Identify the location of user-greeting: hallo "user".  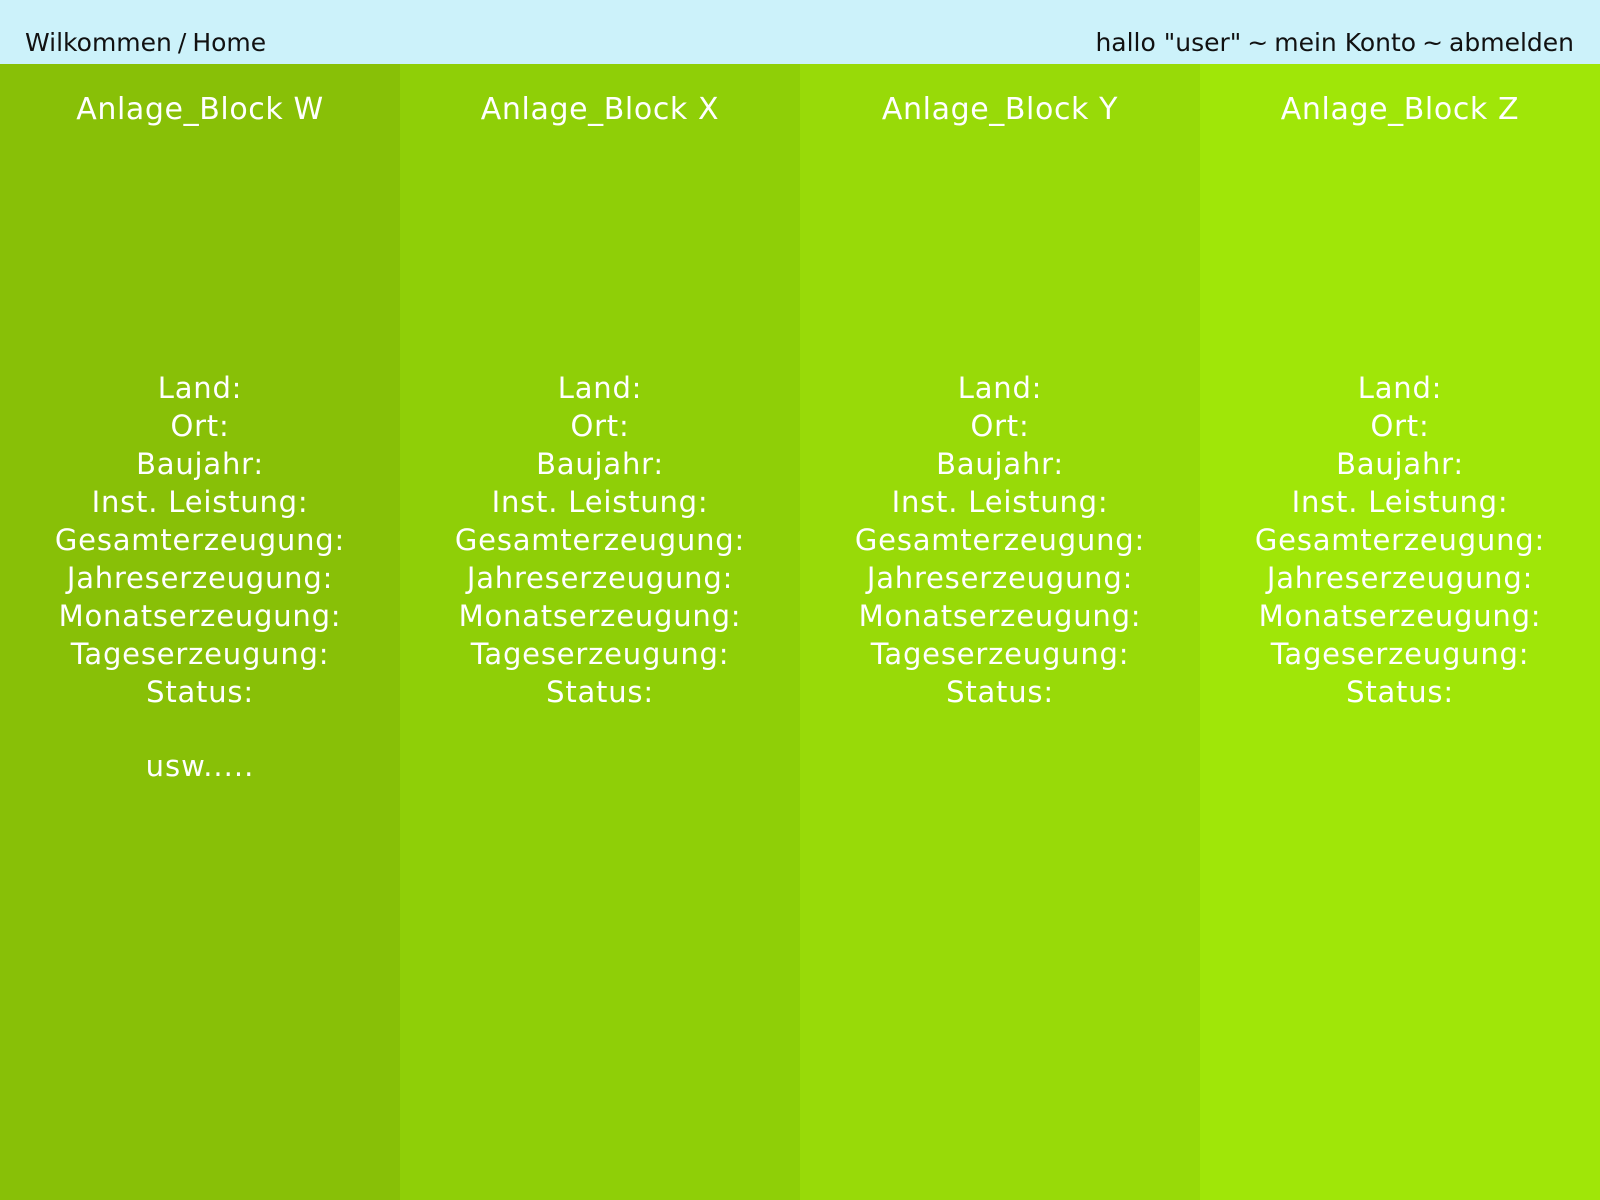
(1168, 42).